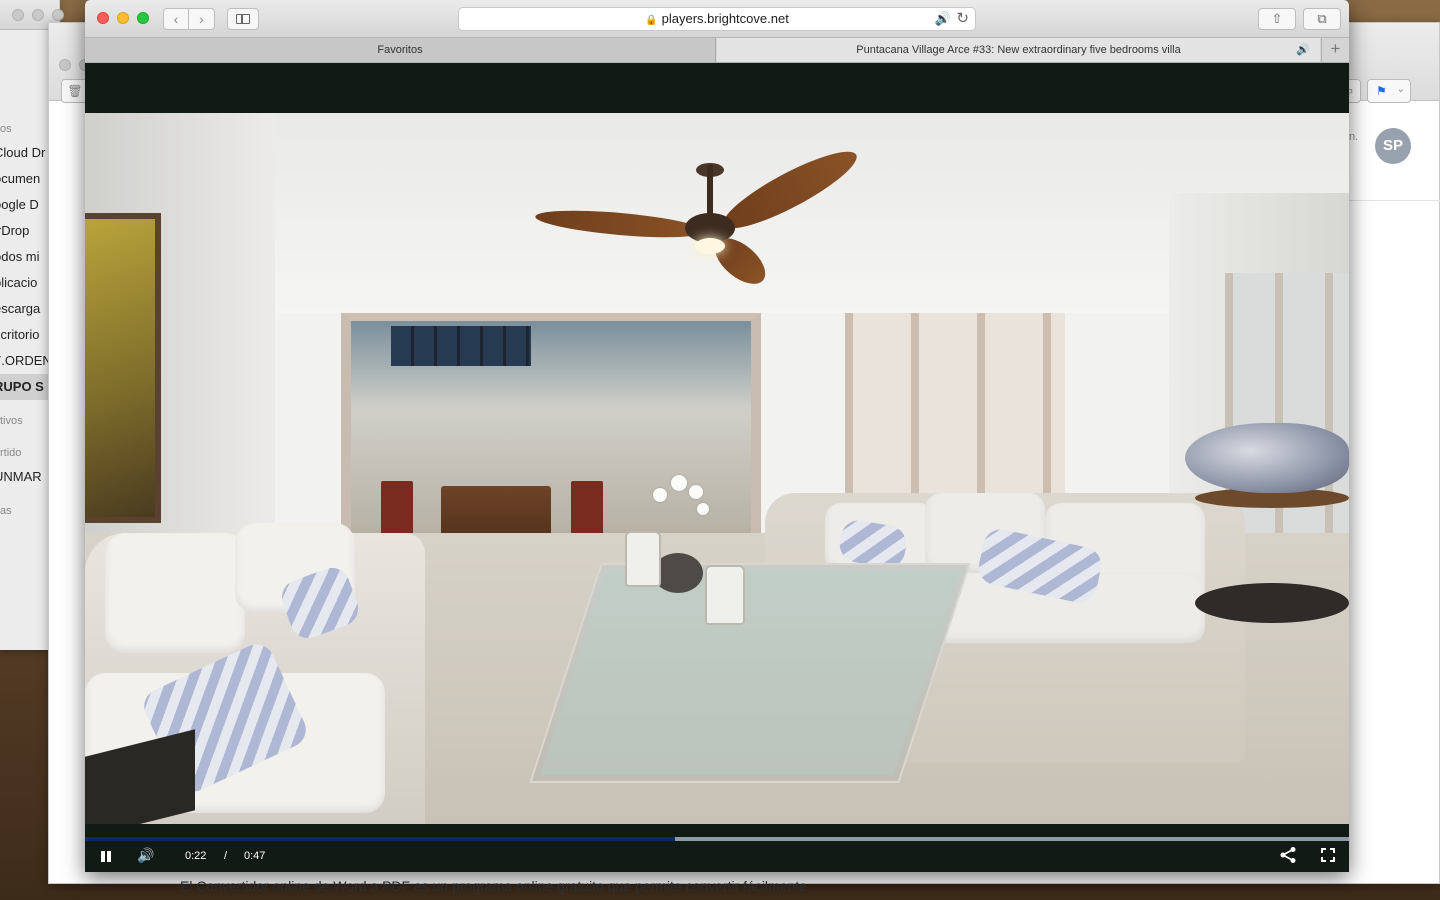 The width and height of the screenshot is (1440, 900). Describe the element at coordinates (1400, 89) in the screenshot. I see `chevron-down-icon: ⌄` at that location.